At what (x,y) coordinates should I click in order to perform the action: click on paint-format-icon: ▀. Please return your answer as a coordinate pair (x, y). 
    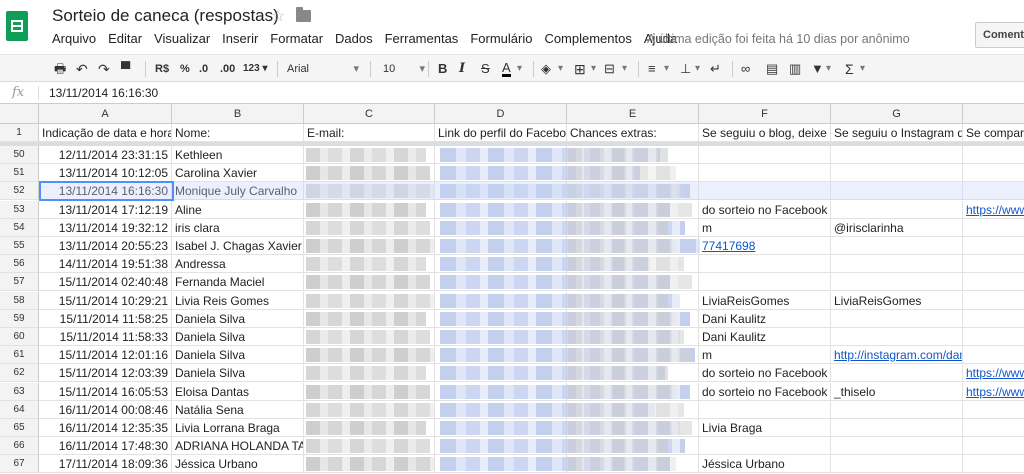
    Looking at the image, I should click on (125, 69).